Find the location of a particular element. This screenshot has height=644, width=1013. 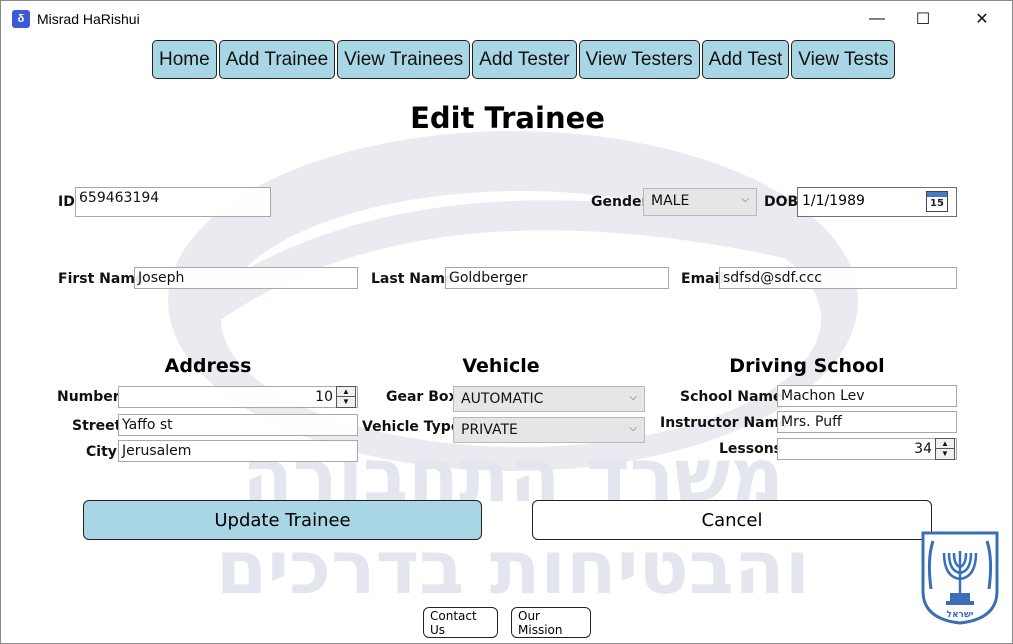

instructor-name-input: Mrs. Puff is located at coordinates (867, 422).